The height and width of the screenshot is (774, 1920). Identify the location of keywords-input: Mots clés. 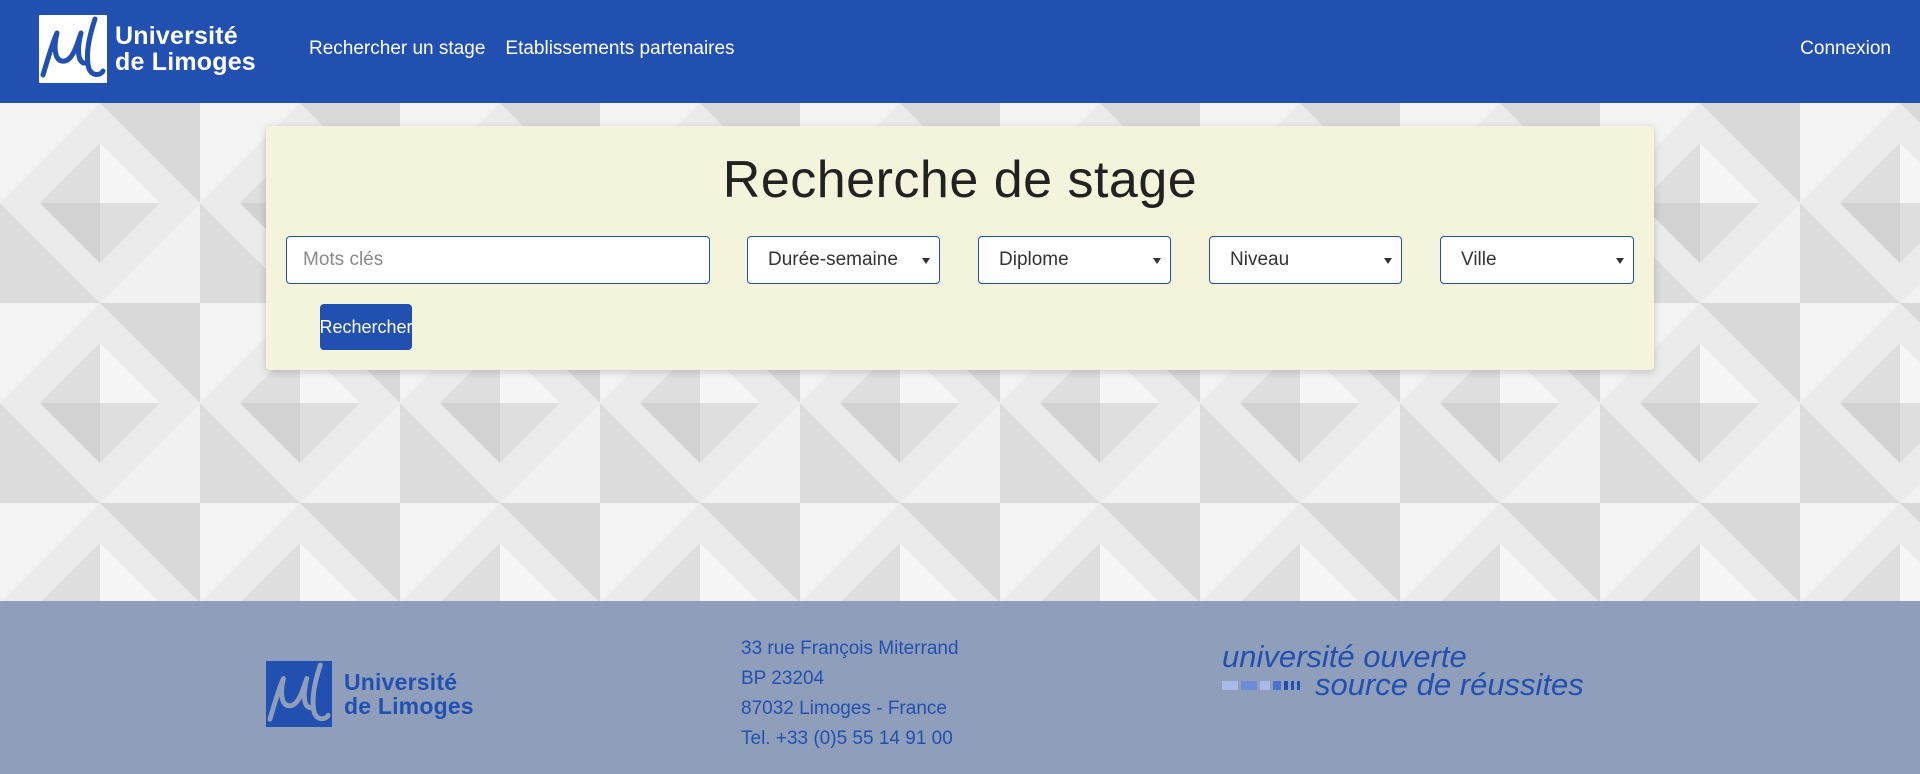
(498, 260).